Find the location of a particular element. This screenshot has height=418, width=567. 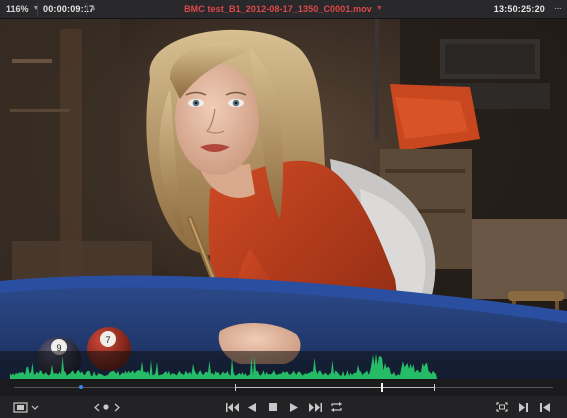

next-clip-button is located at coordinates (117, 407).